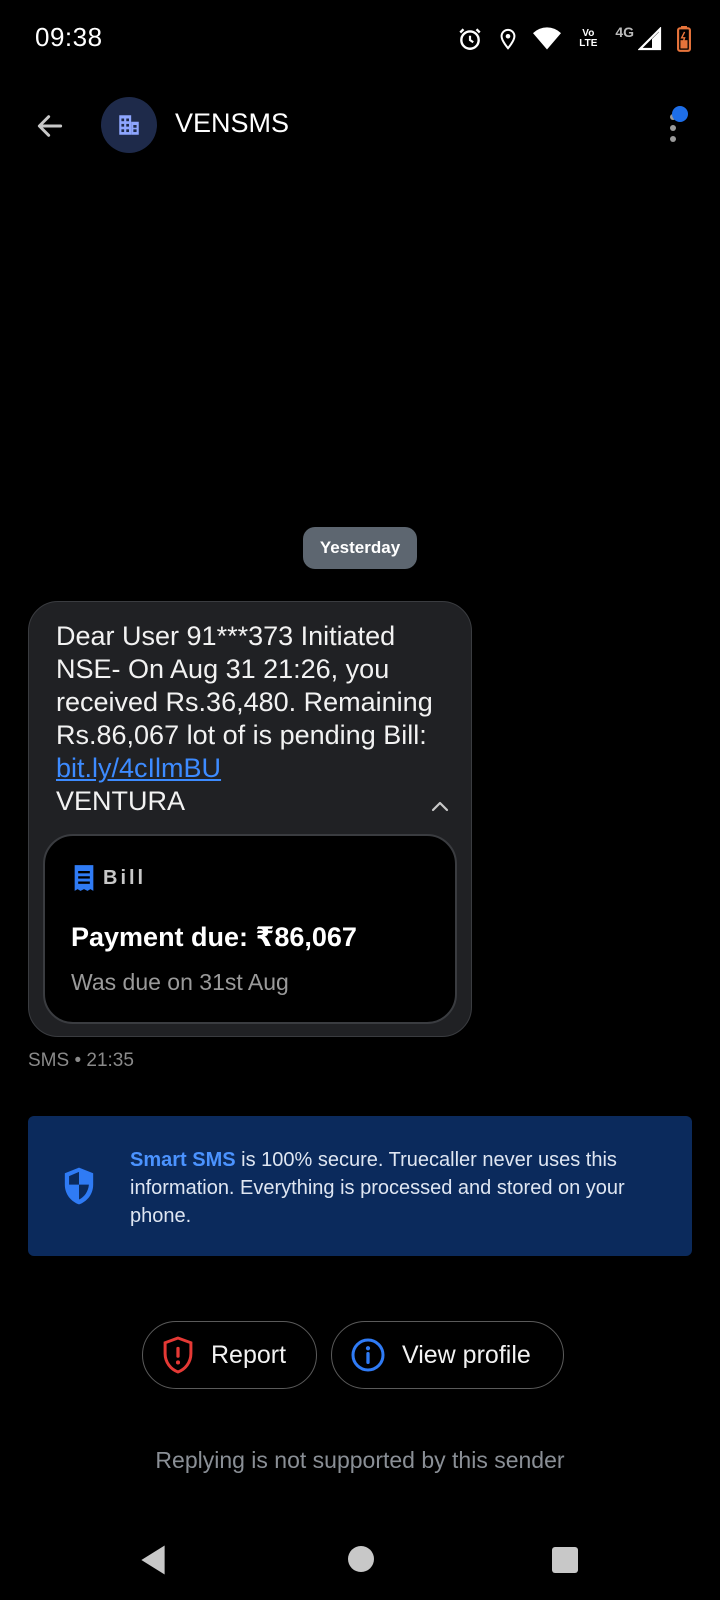  I want to click on building-icon, so click(129, 125).